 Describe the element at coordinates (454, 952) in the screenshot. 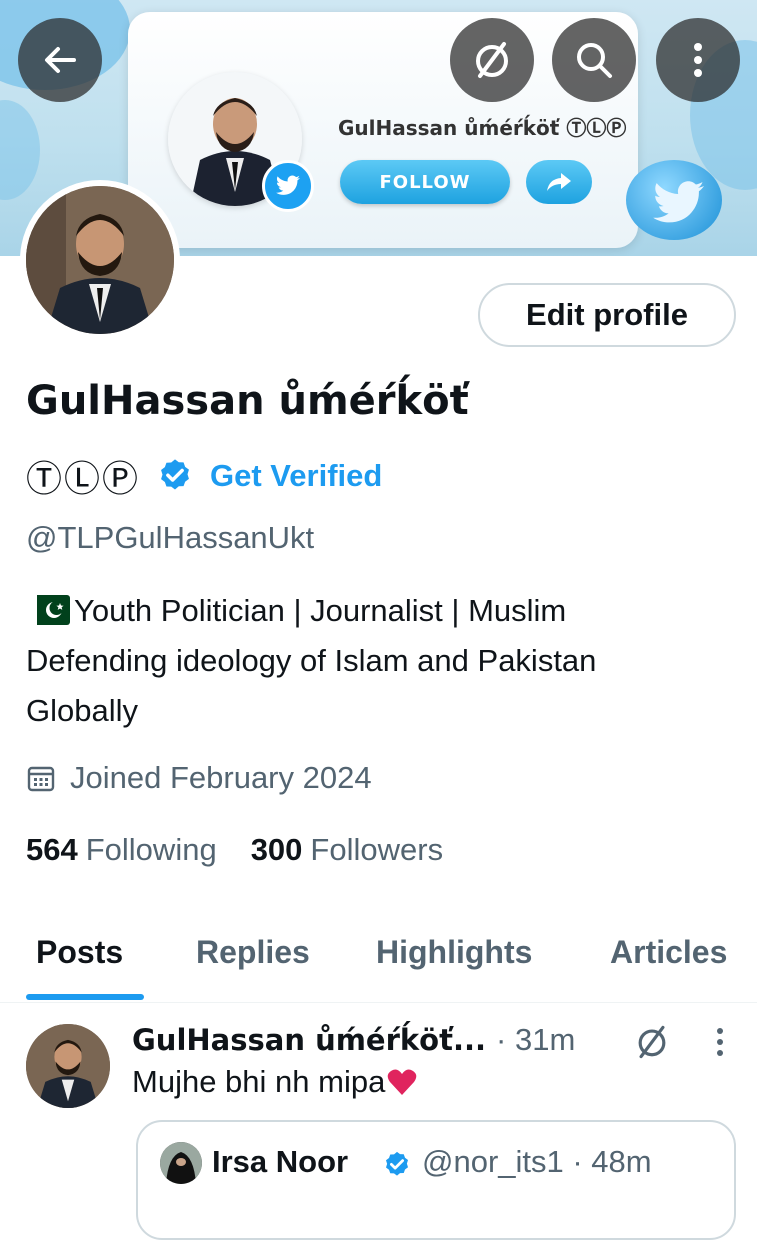

I see `tab-highlights: Highlights` at that location.